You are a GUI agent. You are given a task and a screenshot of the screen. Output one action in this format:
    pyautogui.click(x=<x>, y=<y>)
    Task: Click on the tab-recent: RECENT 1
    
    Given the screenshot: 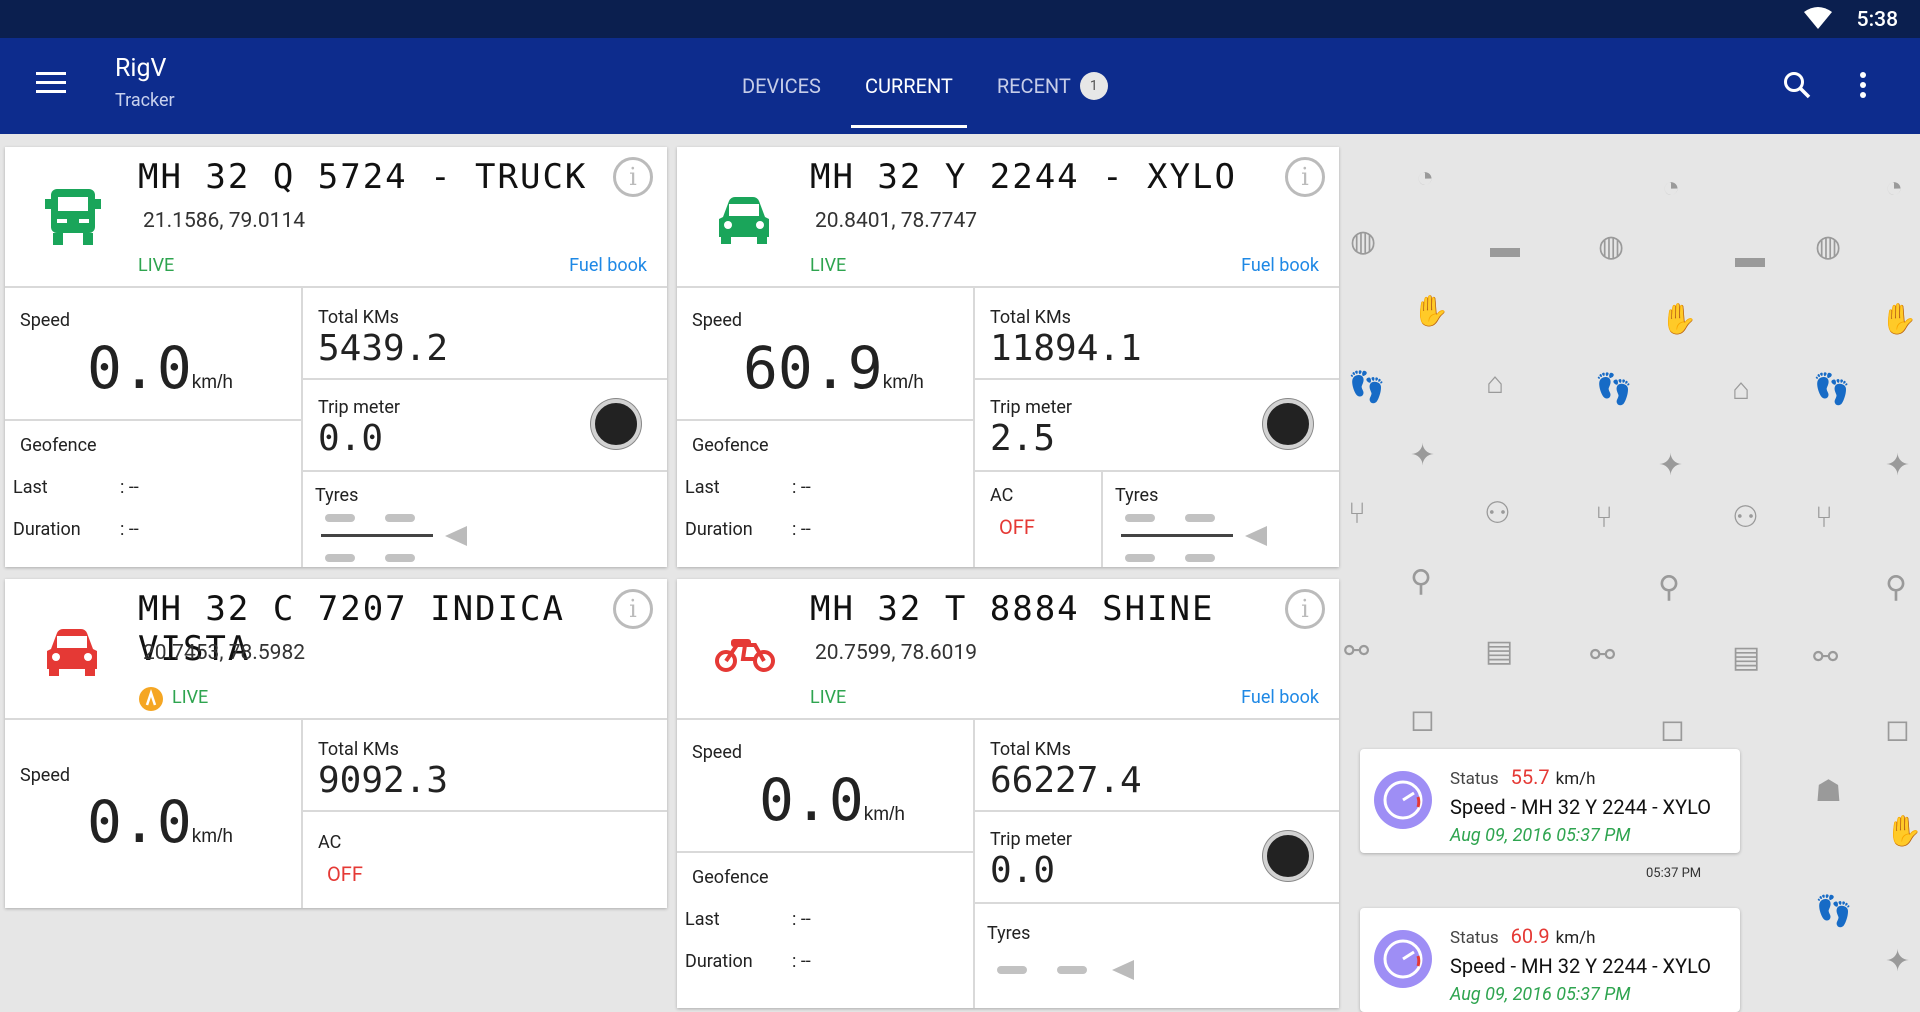 What is the action you would take?
    pyautogui.click(x=1052, y=86)
    